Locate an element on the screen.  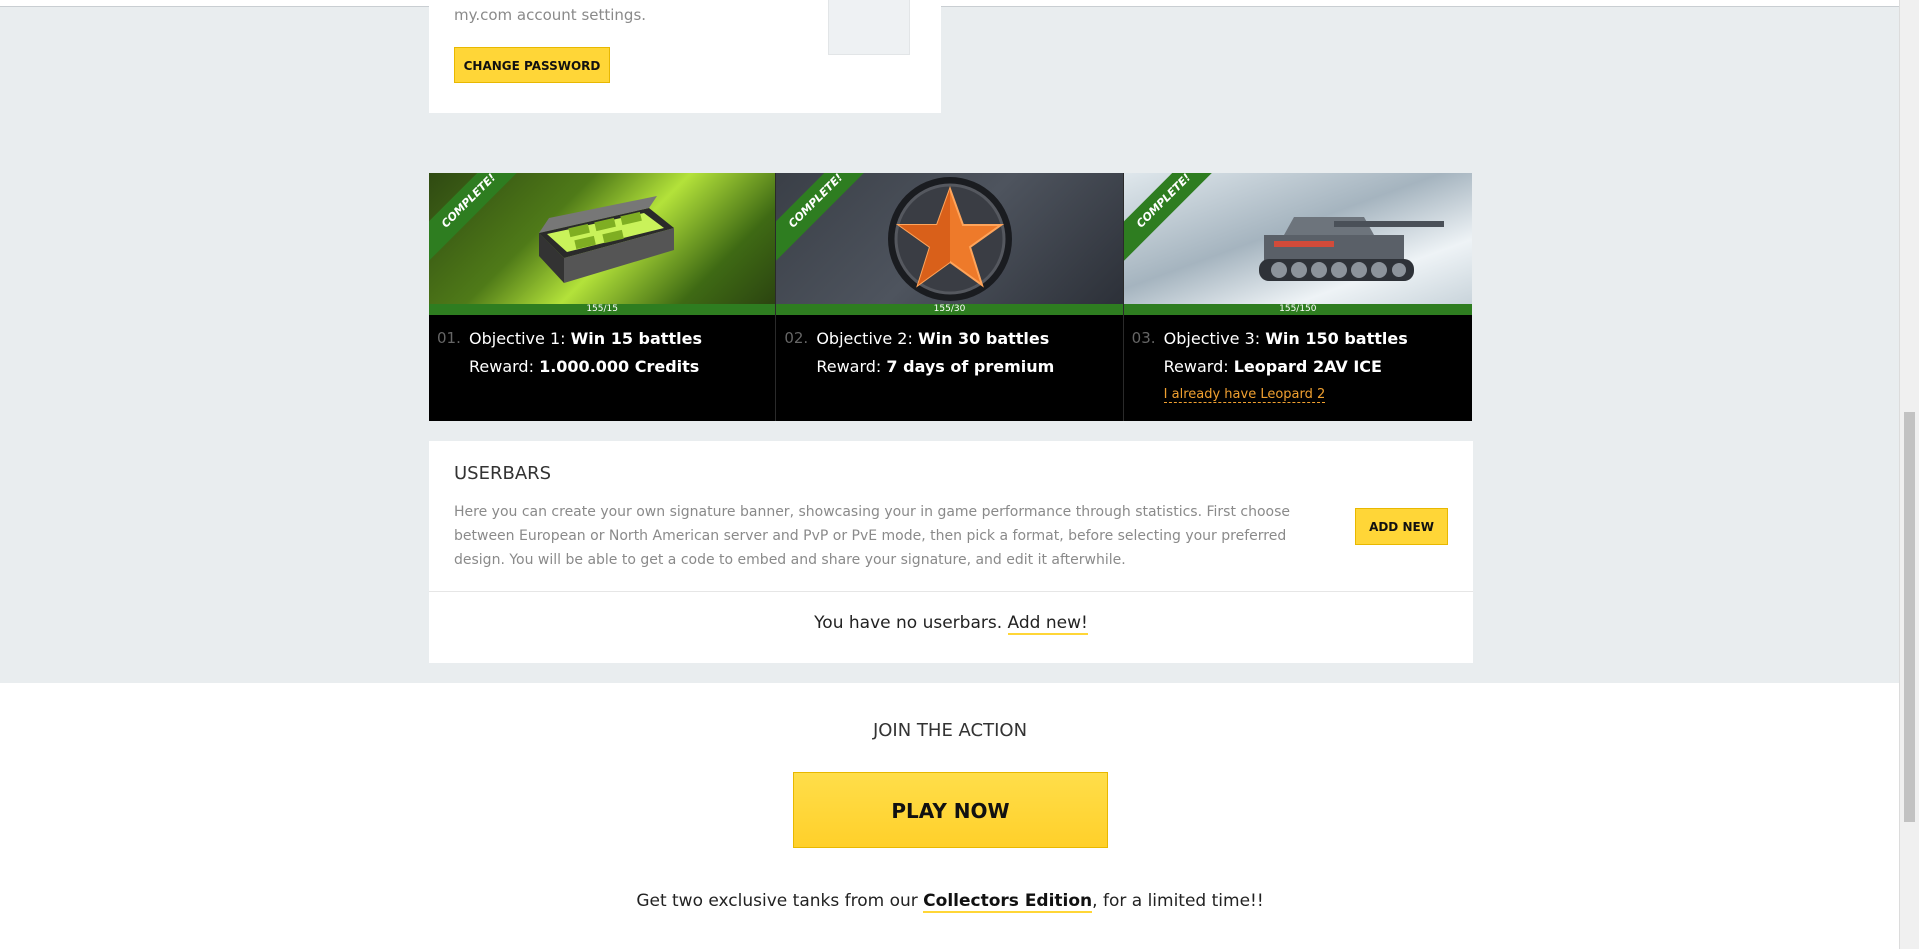
reward-line: Reward: Leopard 2AV ICE is located at coordinates (1272, 366).